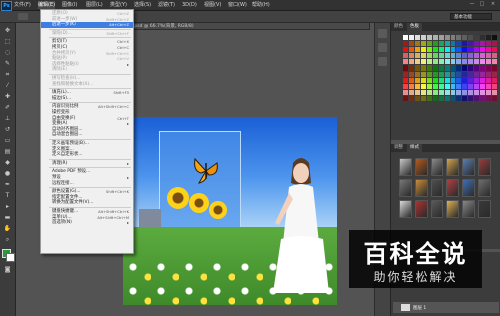  I want to click on pen-tool-icon: ✒, so click(7, 185).